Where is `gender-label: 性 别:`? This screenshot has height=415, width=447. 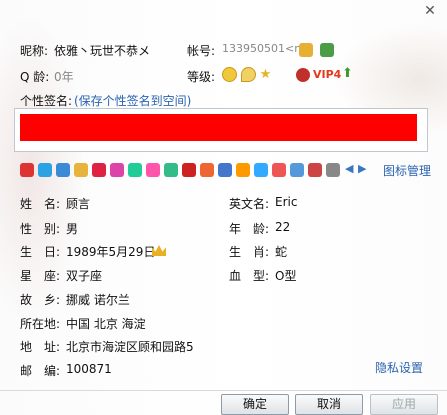
gender-label: 性 别: is located at coordinates (40, 229).